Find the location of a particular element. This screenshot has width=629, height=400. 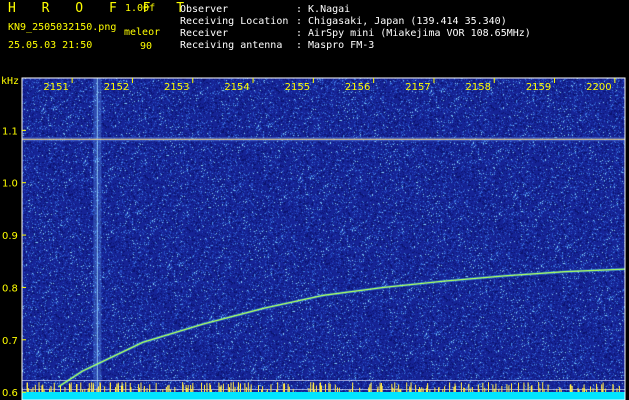

x-tick-label-2158: 2158 is located at coordinates (478, 87).